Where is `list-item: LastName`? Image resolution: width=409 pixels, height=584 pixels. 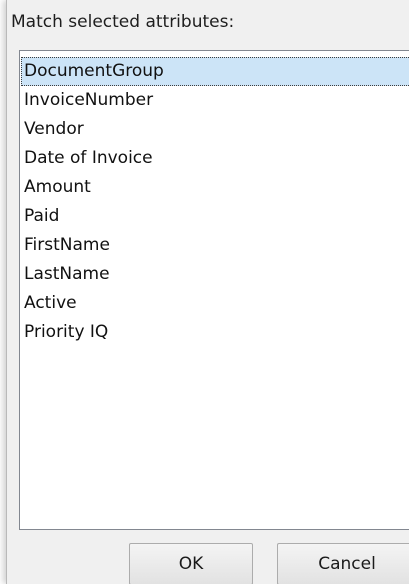 list-item: LastName is located at coordinates (215, 274).